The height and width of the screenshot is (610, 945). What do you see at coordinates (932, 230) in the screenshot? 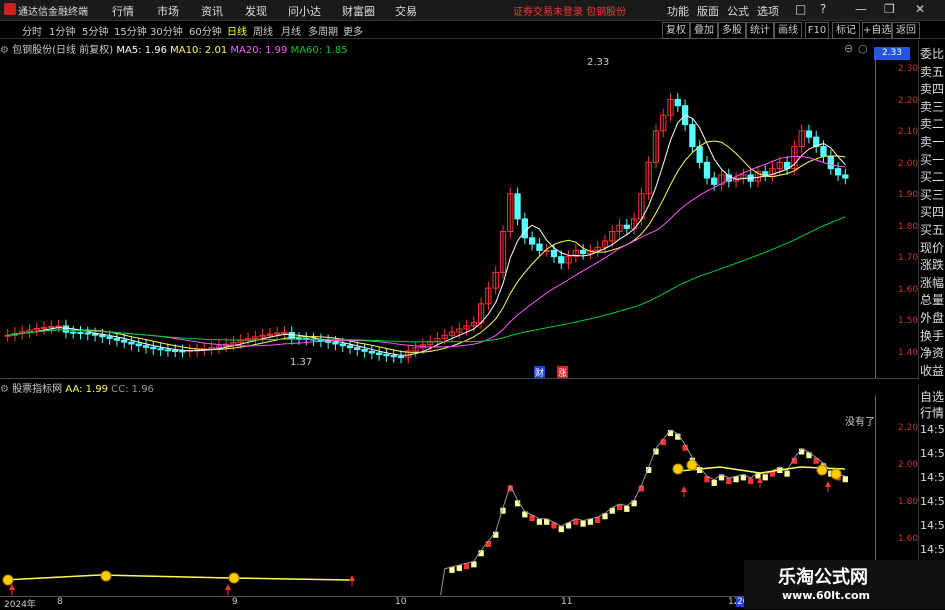
I see `order-book-label: 买五` at bounding box center [932, 230].